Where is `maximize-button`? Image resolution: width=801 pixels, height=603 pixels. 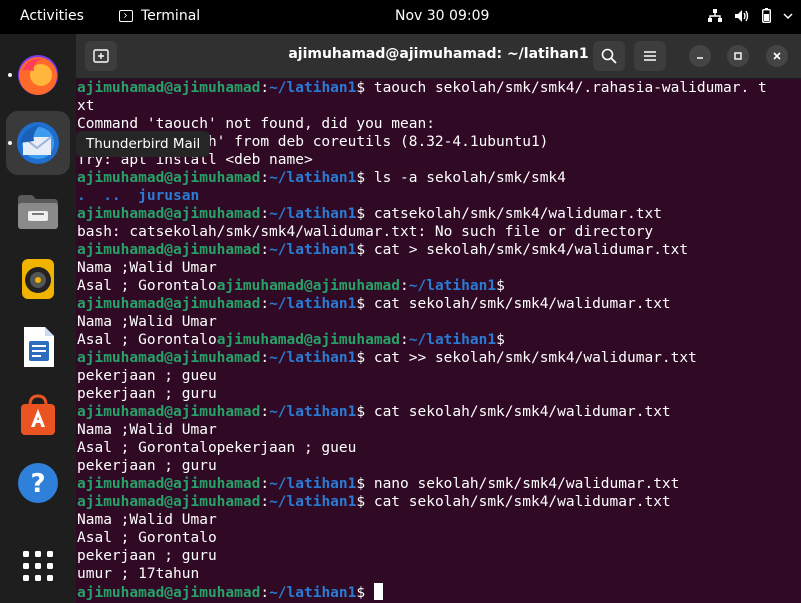 maximize-button is located at coordinates (738, 56).